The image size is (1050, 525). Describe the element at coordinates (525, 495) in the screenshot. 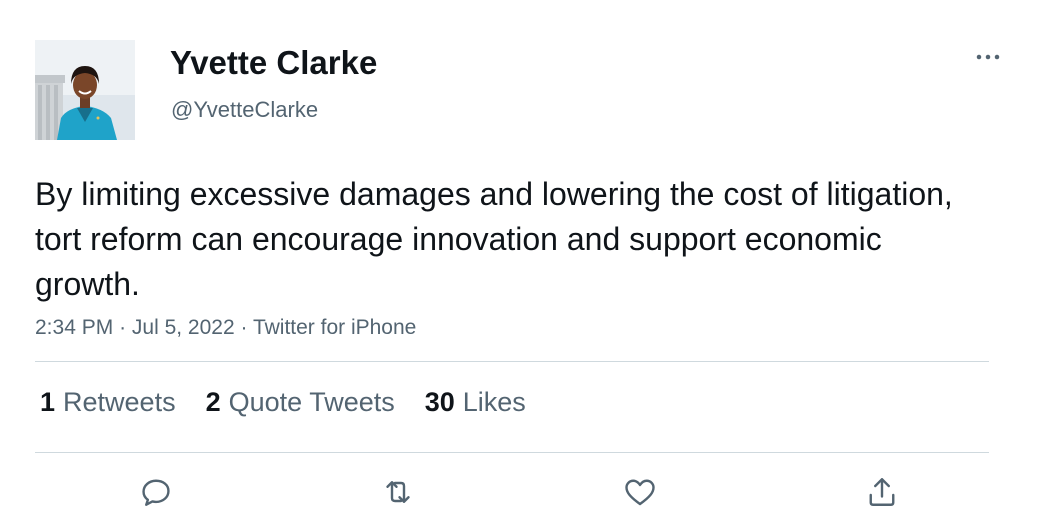

I see `action-bar` at that location.